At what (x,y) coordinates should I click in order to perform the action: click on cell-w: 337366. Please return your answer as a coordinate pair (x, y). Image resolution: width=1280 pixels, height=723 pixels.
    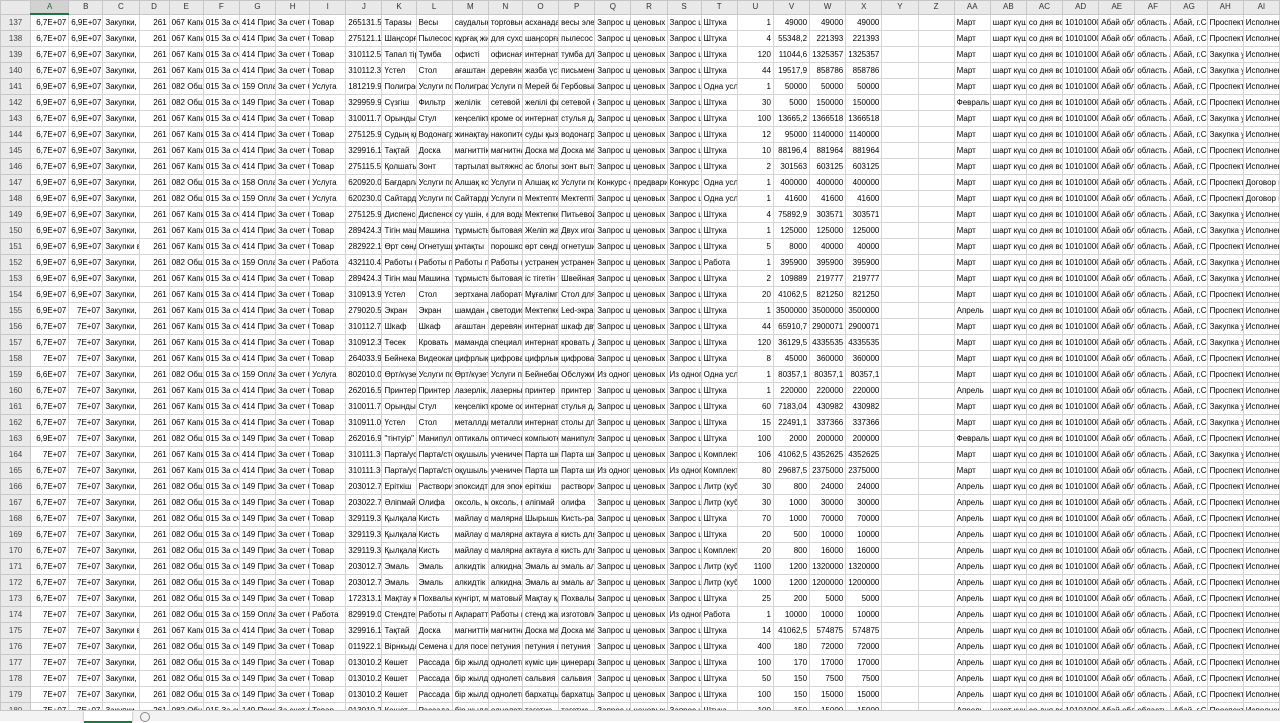
    Looking at the image, I should click on (828, 422).